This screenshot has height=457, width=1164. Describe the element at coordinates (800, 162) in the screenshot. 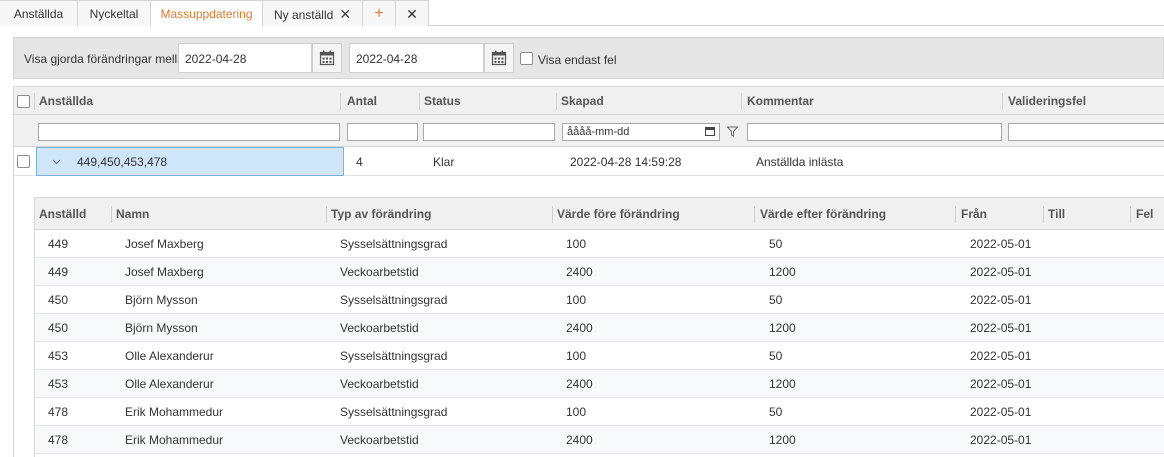

I see `row-kommentar: Anställda inlästa` at that location.